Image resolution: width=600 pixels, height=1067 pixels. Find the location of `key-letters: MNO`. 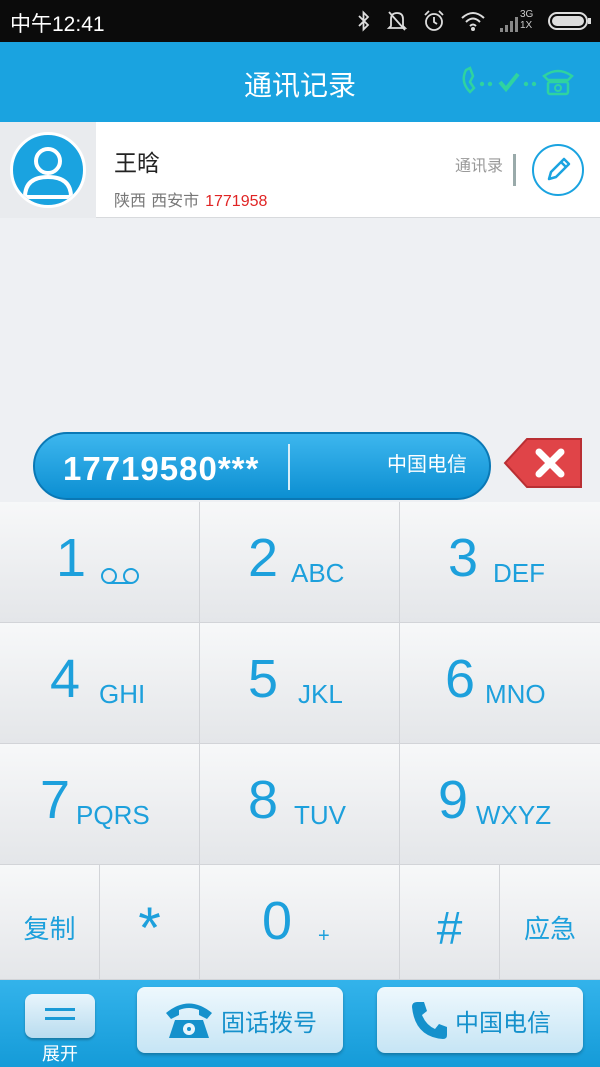

key-letters: MNO is located at coordinates (515, 694).